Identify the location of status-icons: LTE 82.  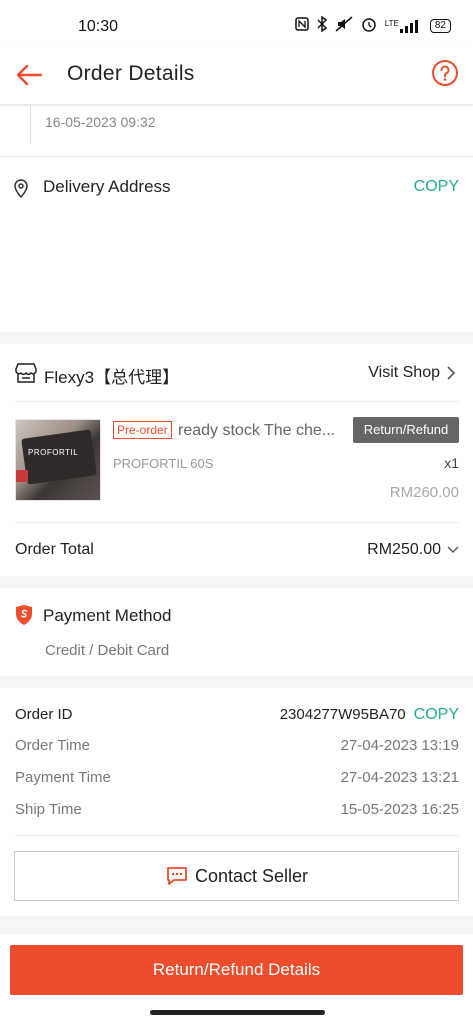
(373, 25).